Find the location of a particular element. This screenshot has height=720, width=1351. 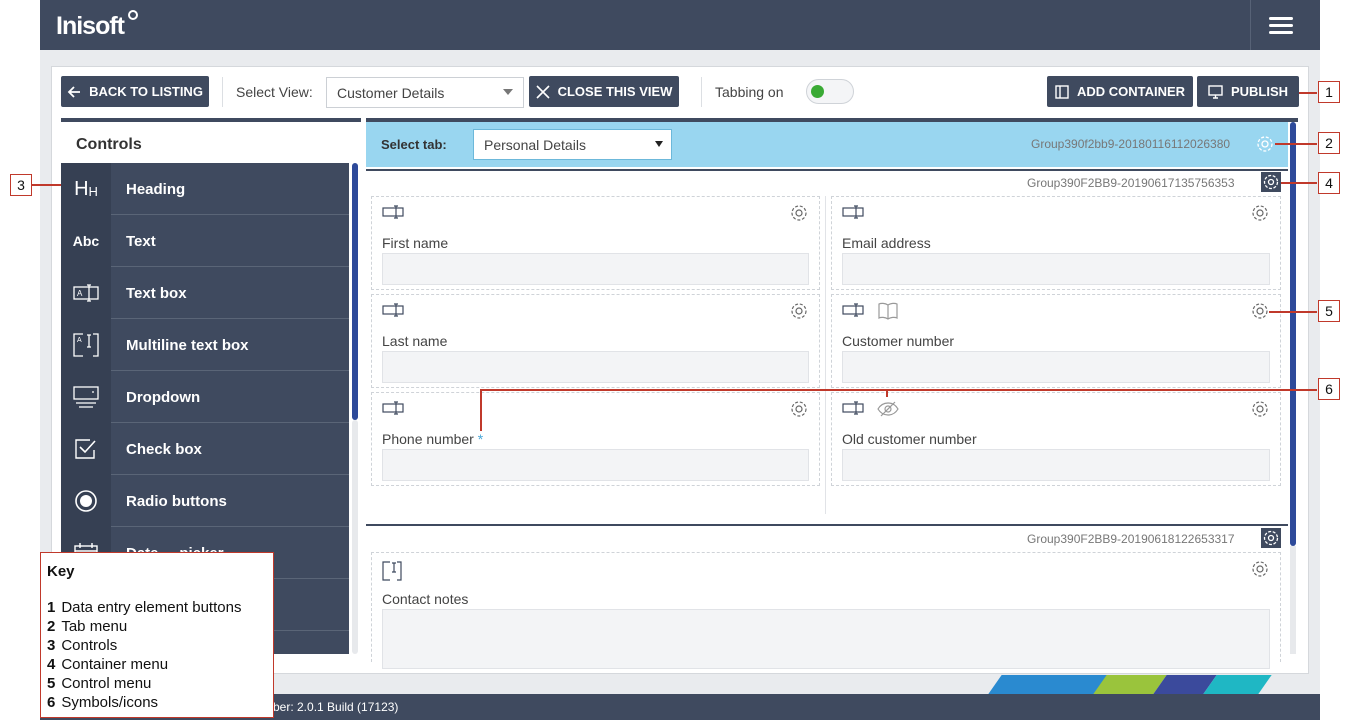

top-bar is located at coordinates (680, 25).